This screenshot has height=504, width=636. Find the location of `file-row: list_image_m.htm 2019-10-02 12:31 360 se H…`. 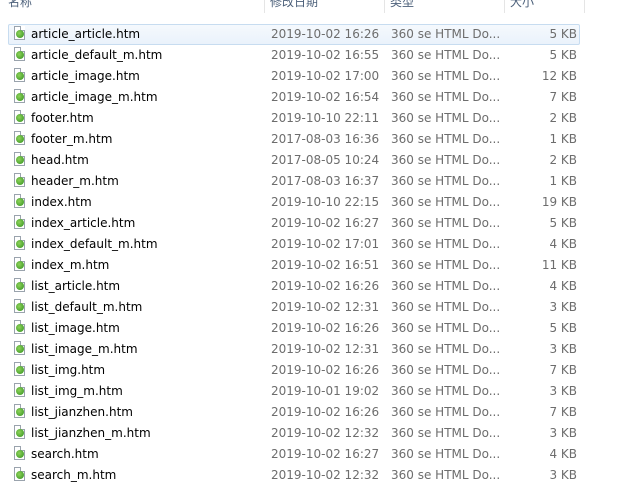

file-row: list_image_m.htm 2019-10-02 12:31 360 se H… is located at coordinates (318, 349).